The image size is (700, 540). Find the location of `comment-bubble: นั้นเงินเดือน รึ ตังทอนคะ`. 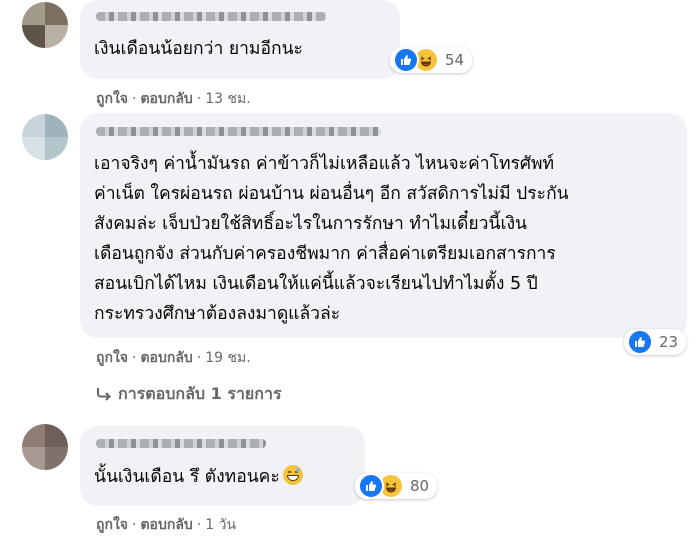

comment-bubble: นั้นเงินเดือน รึ ตังทอนคะ is located at coordinates (222, 466).